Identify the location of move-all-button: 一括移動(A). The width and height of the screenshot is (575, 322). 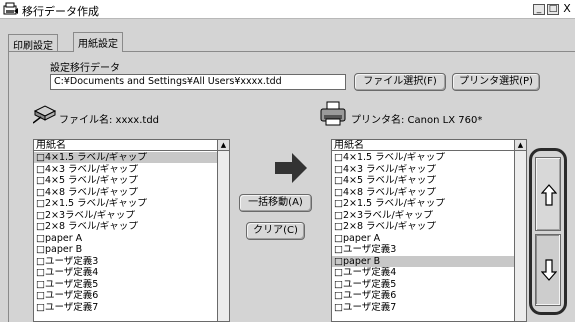
(275, 203).